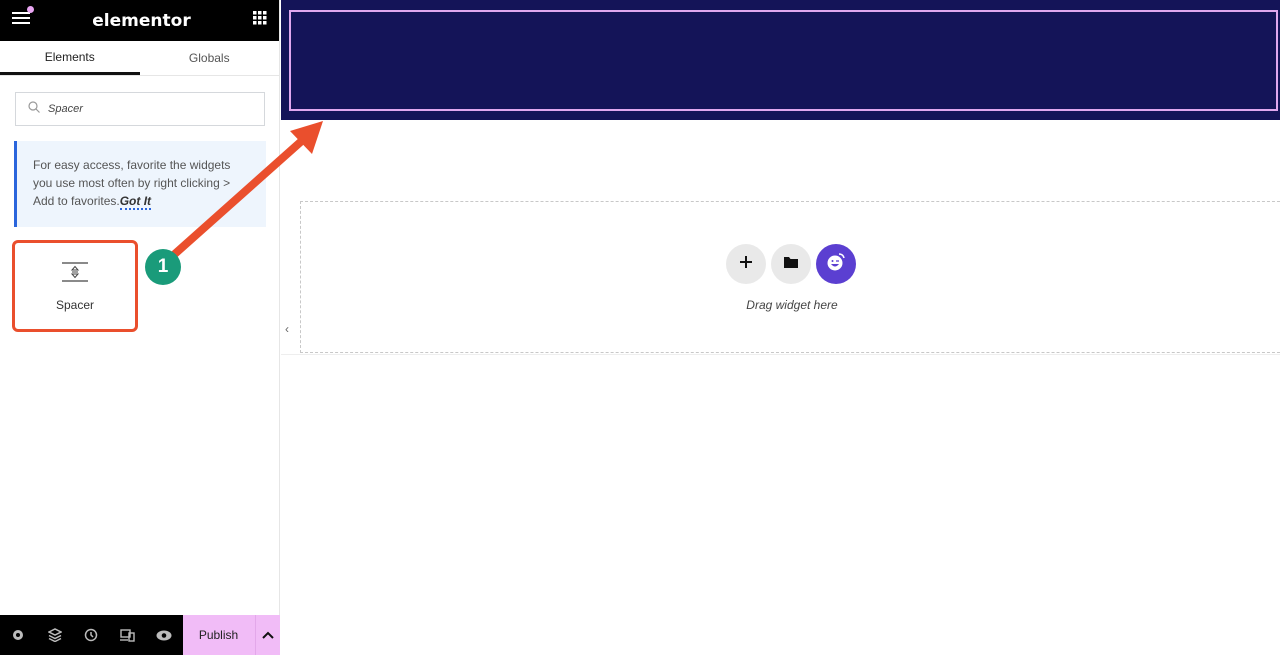  Describe the element at coordinates (164, 635) in the screenshot. I see `eye-icon` at that location.